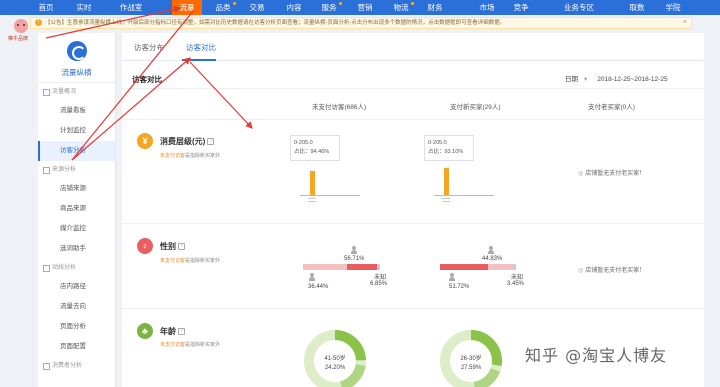  Describe the element at coordinates (76, 268) in the screenshot. I see `sidebar-group-label: 动线分析` at that location.